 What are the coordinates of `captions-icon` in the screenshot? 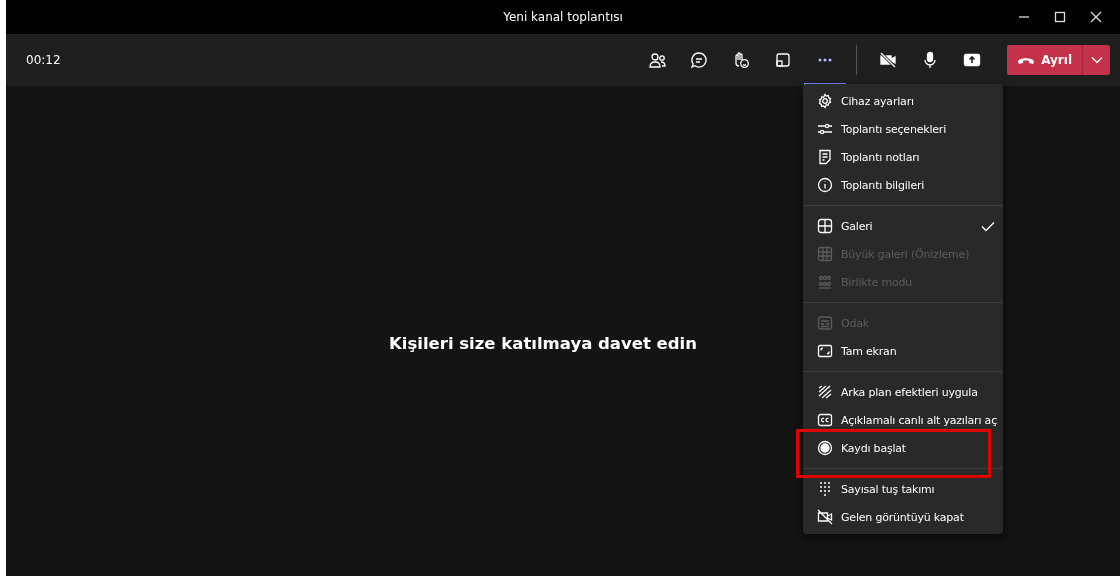 It's located at (825, 420).